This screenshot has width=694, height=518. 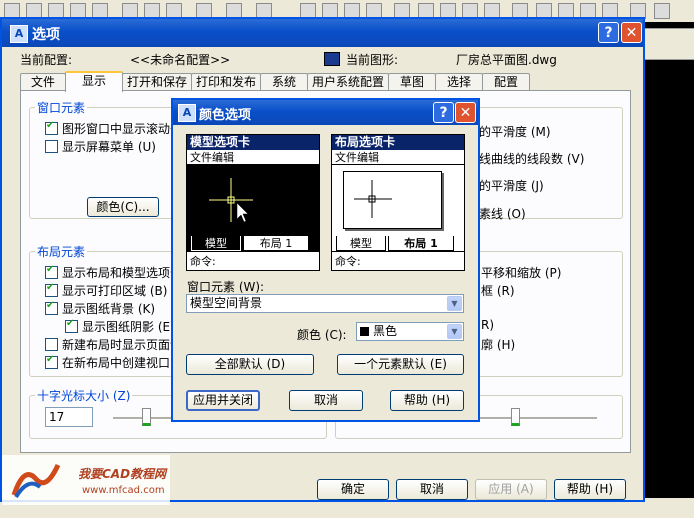 What do you see at coordinates (253, 142) in the screenshot?
I see `model-preview-header: 模型选项卡` at bounding box center [253, 142].